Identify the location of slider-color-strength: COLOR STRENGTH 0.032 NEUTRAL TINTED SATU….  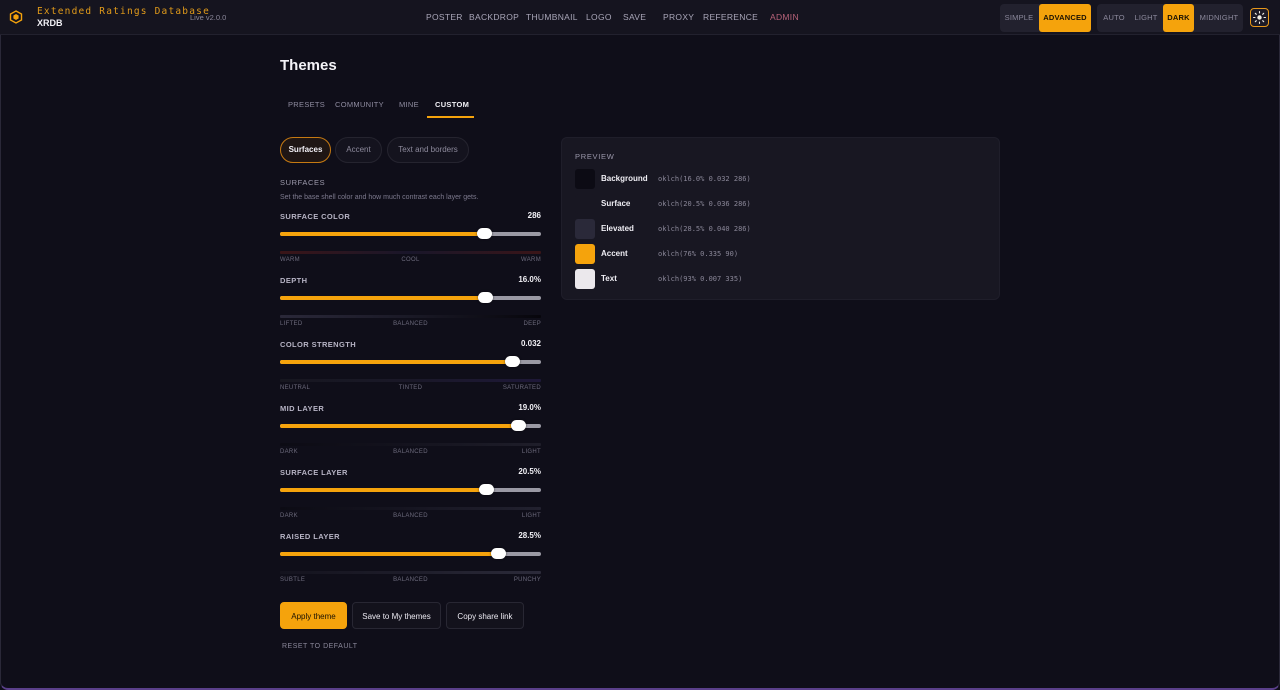
(410, 371).